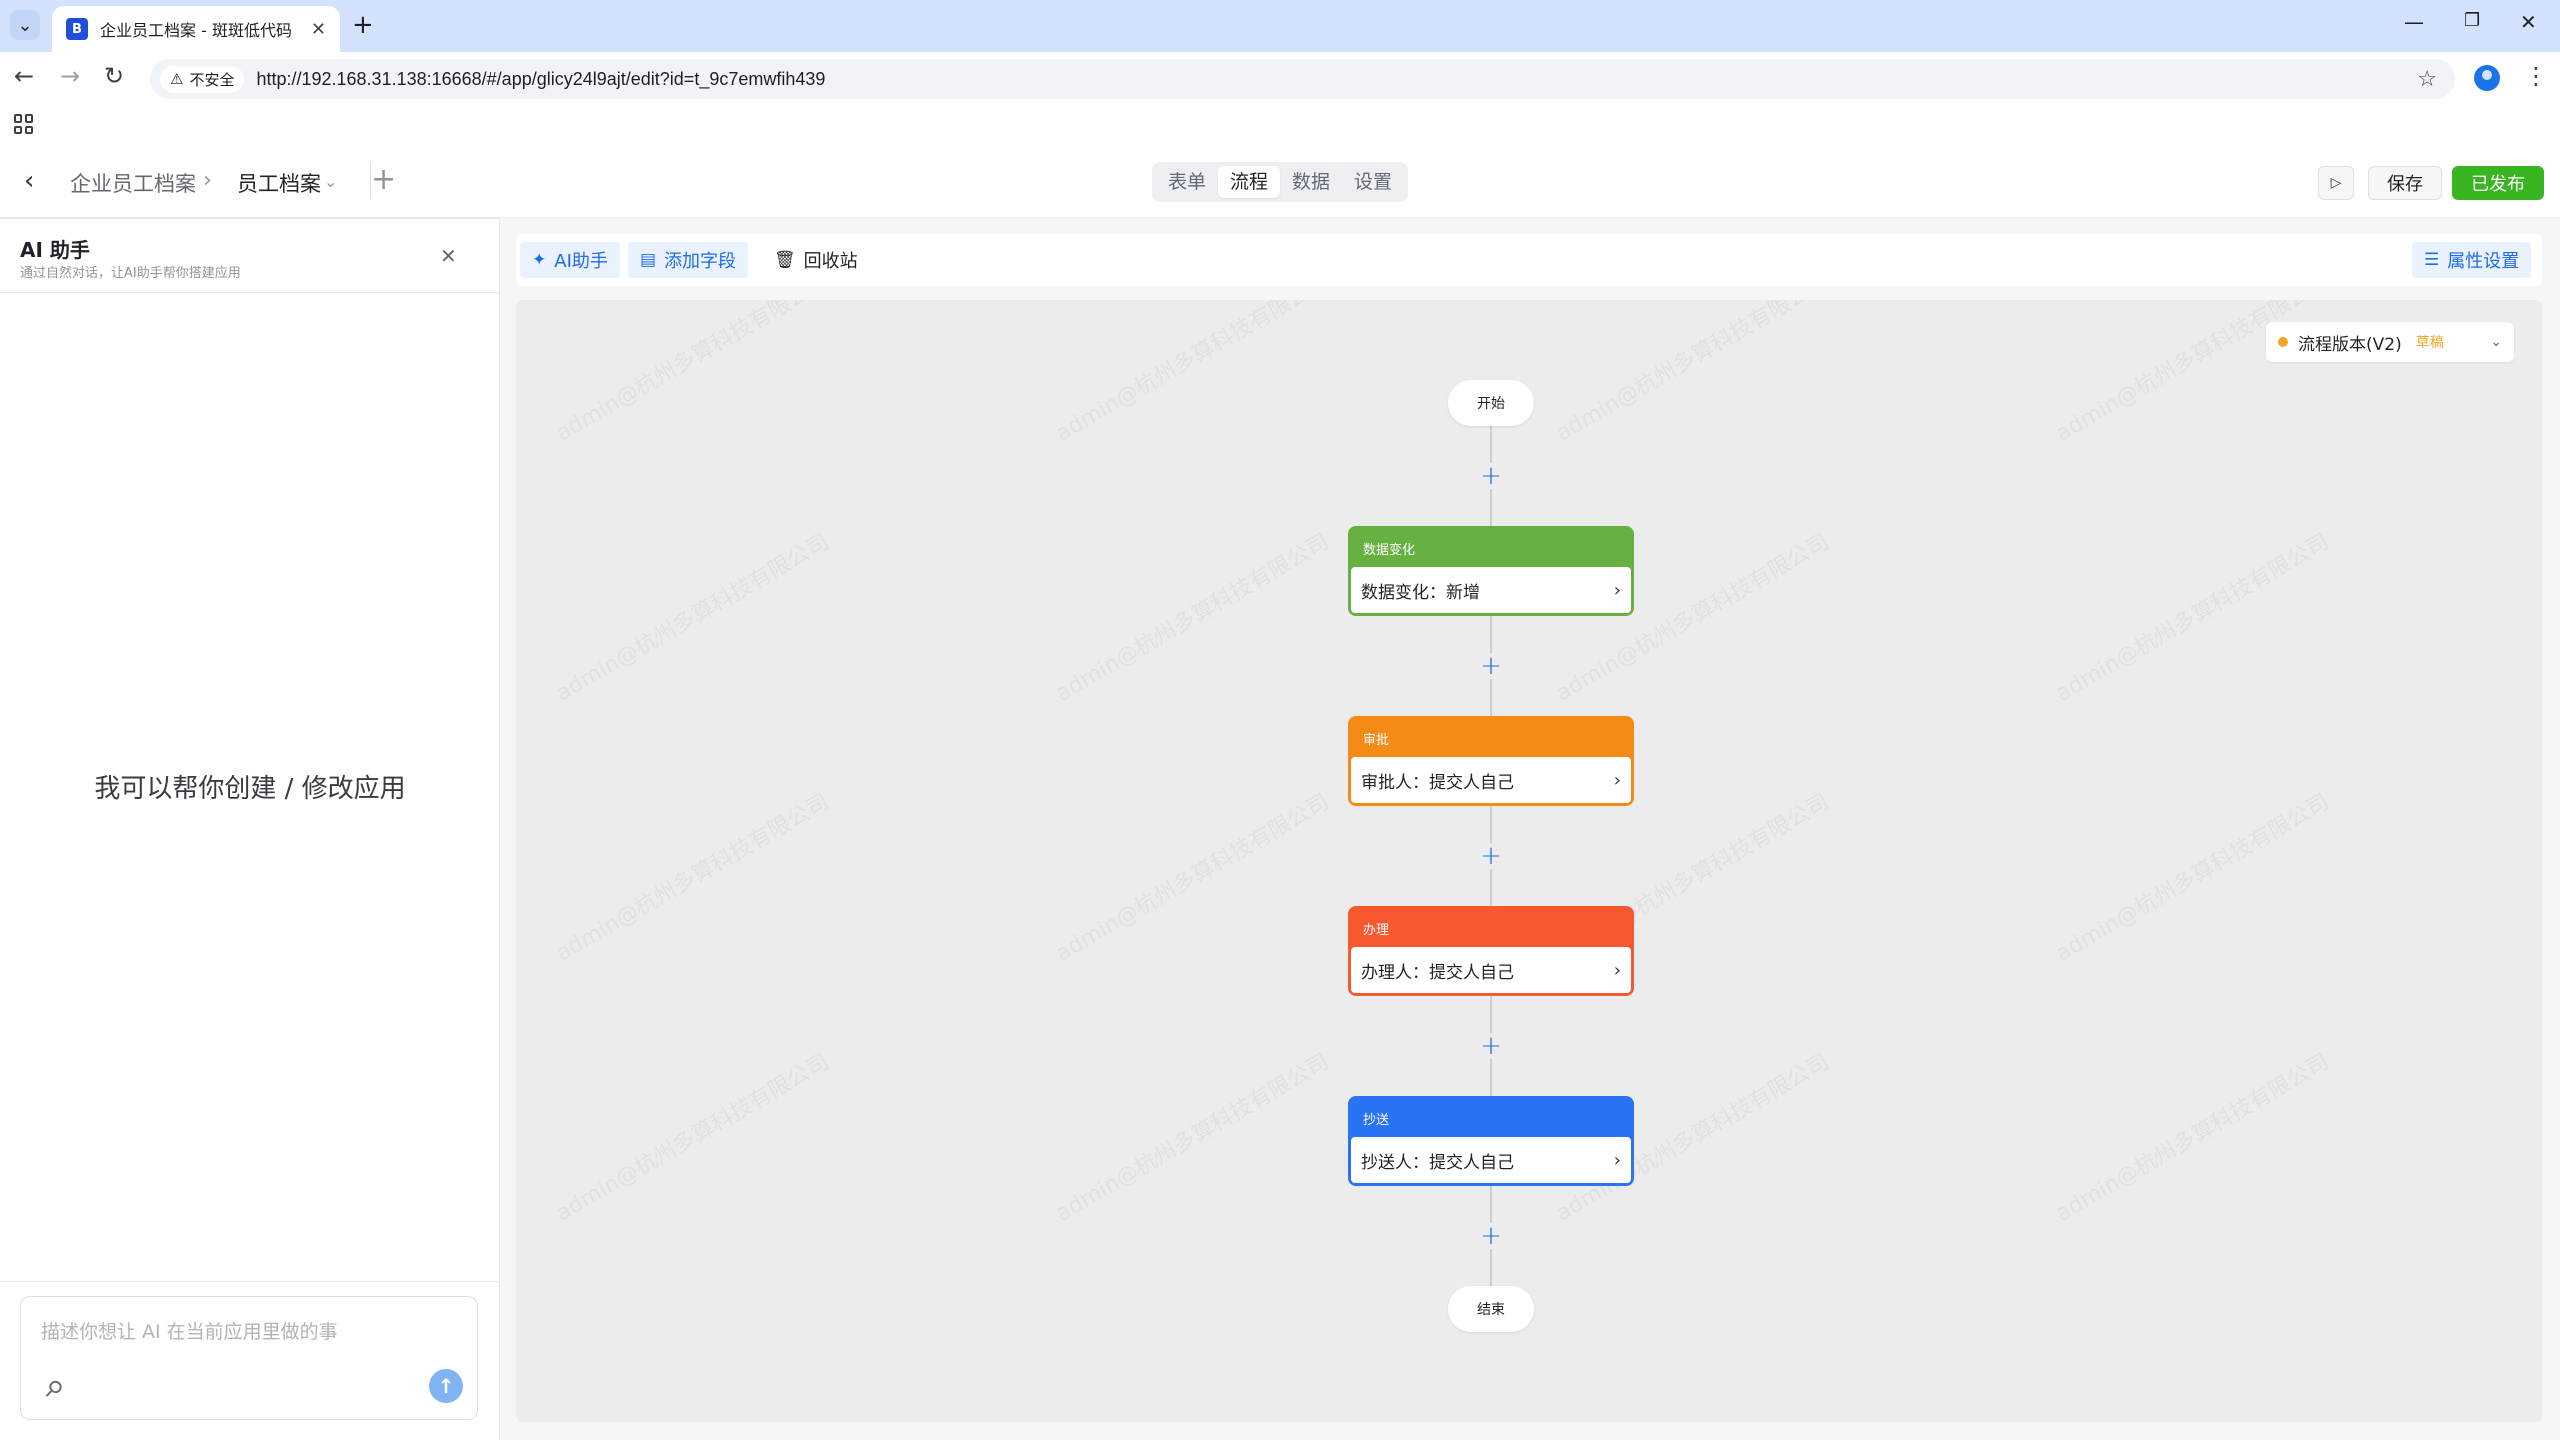  What do you see at coordinates (2472, 20) in the screenshot?
I see `restore-icon: ❐` at bounding box center [2472, 20].